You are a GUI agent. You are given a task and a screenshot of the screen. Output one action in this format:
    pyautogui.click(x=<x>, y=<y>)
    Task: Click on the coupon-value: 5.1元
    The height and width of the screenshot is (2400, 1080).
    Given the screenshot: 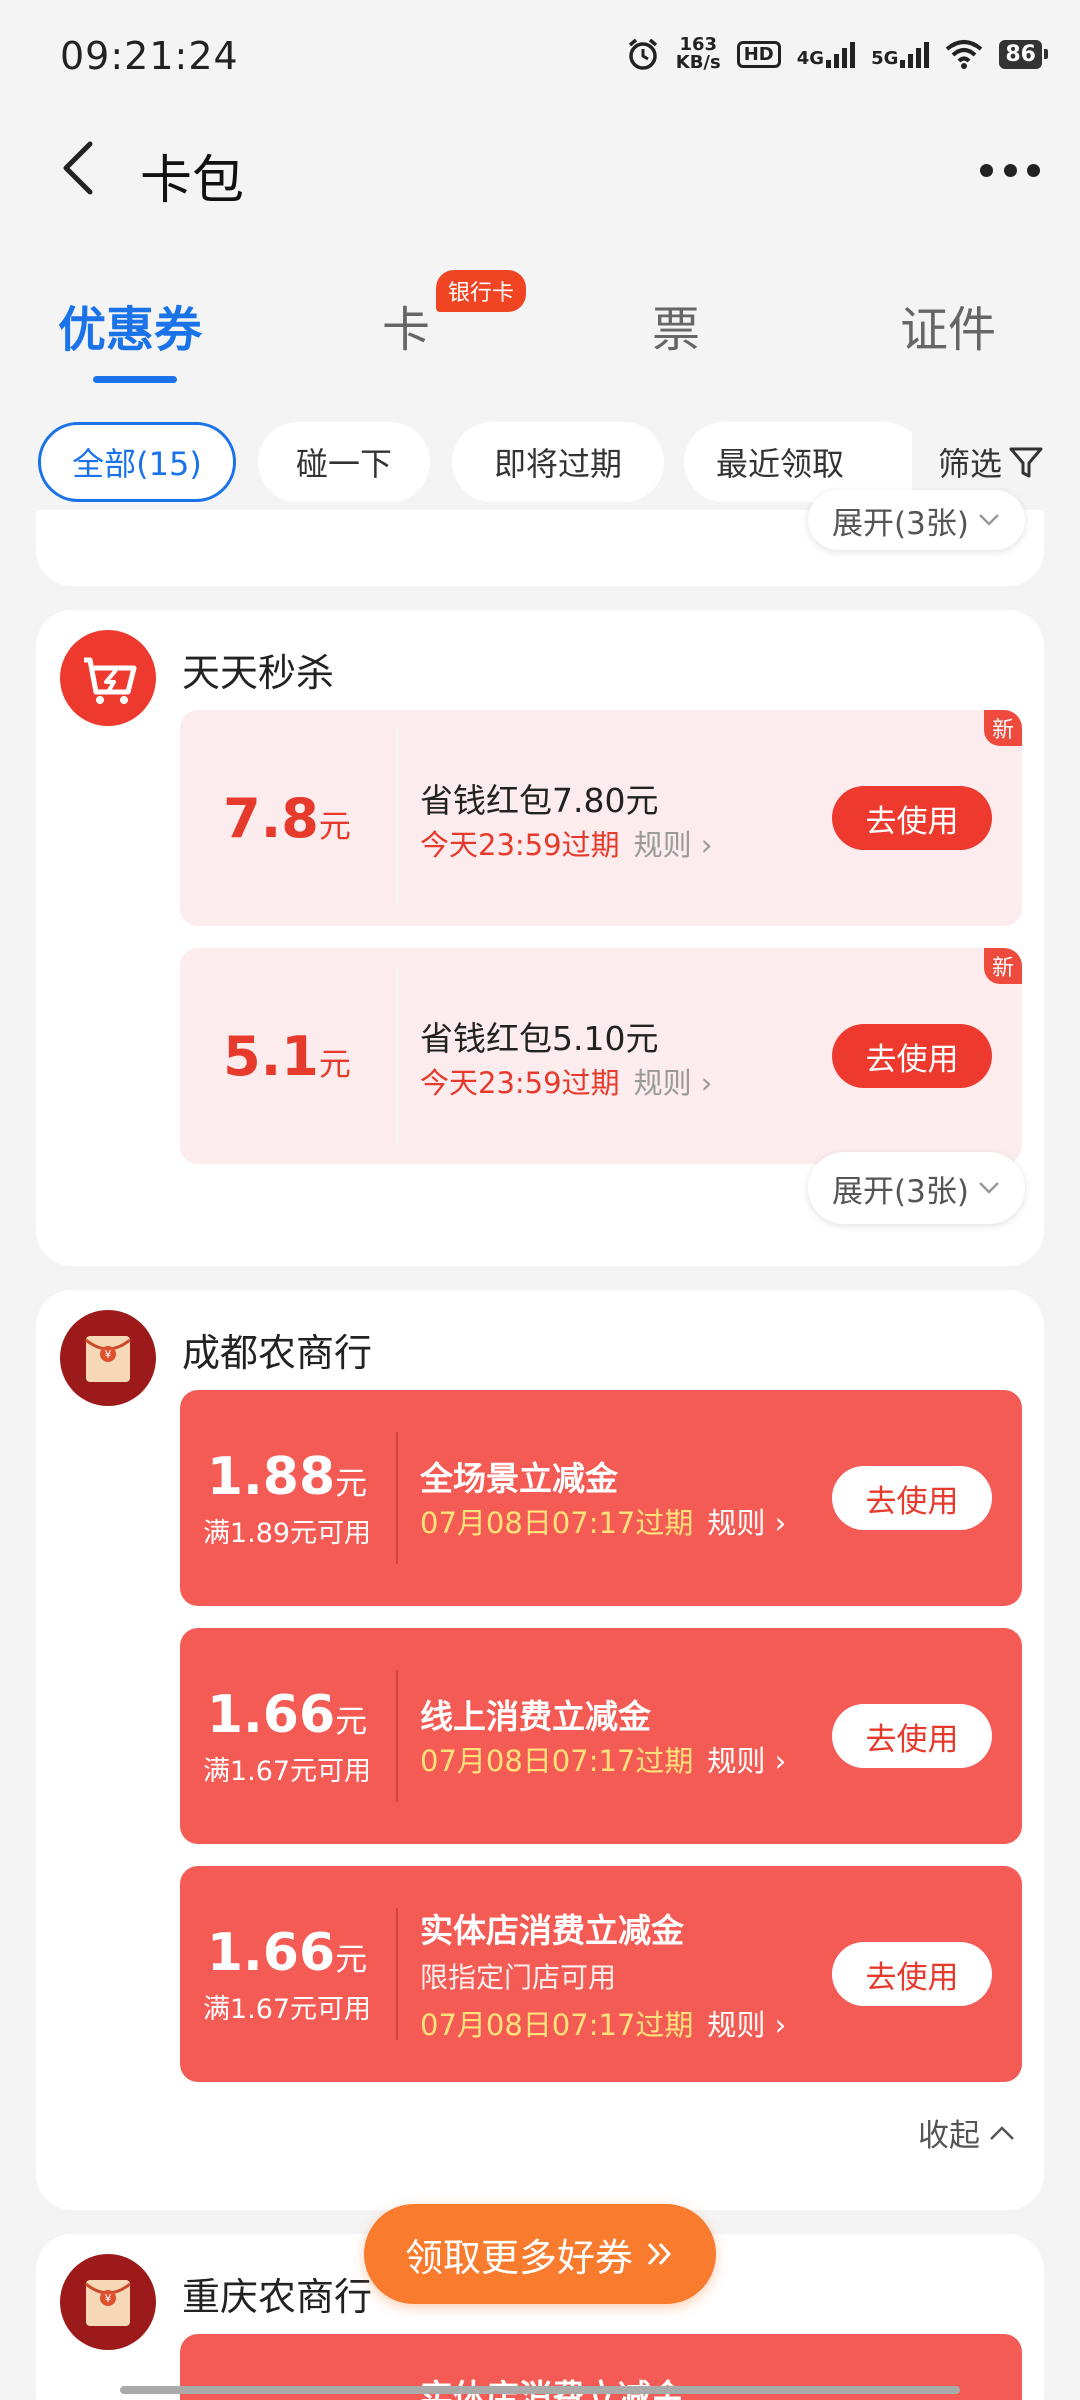 What is the action you would take?
    pyautogui.click(x=287, y=1056)
    